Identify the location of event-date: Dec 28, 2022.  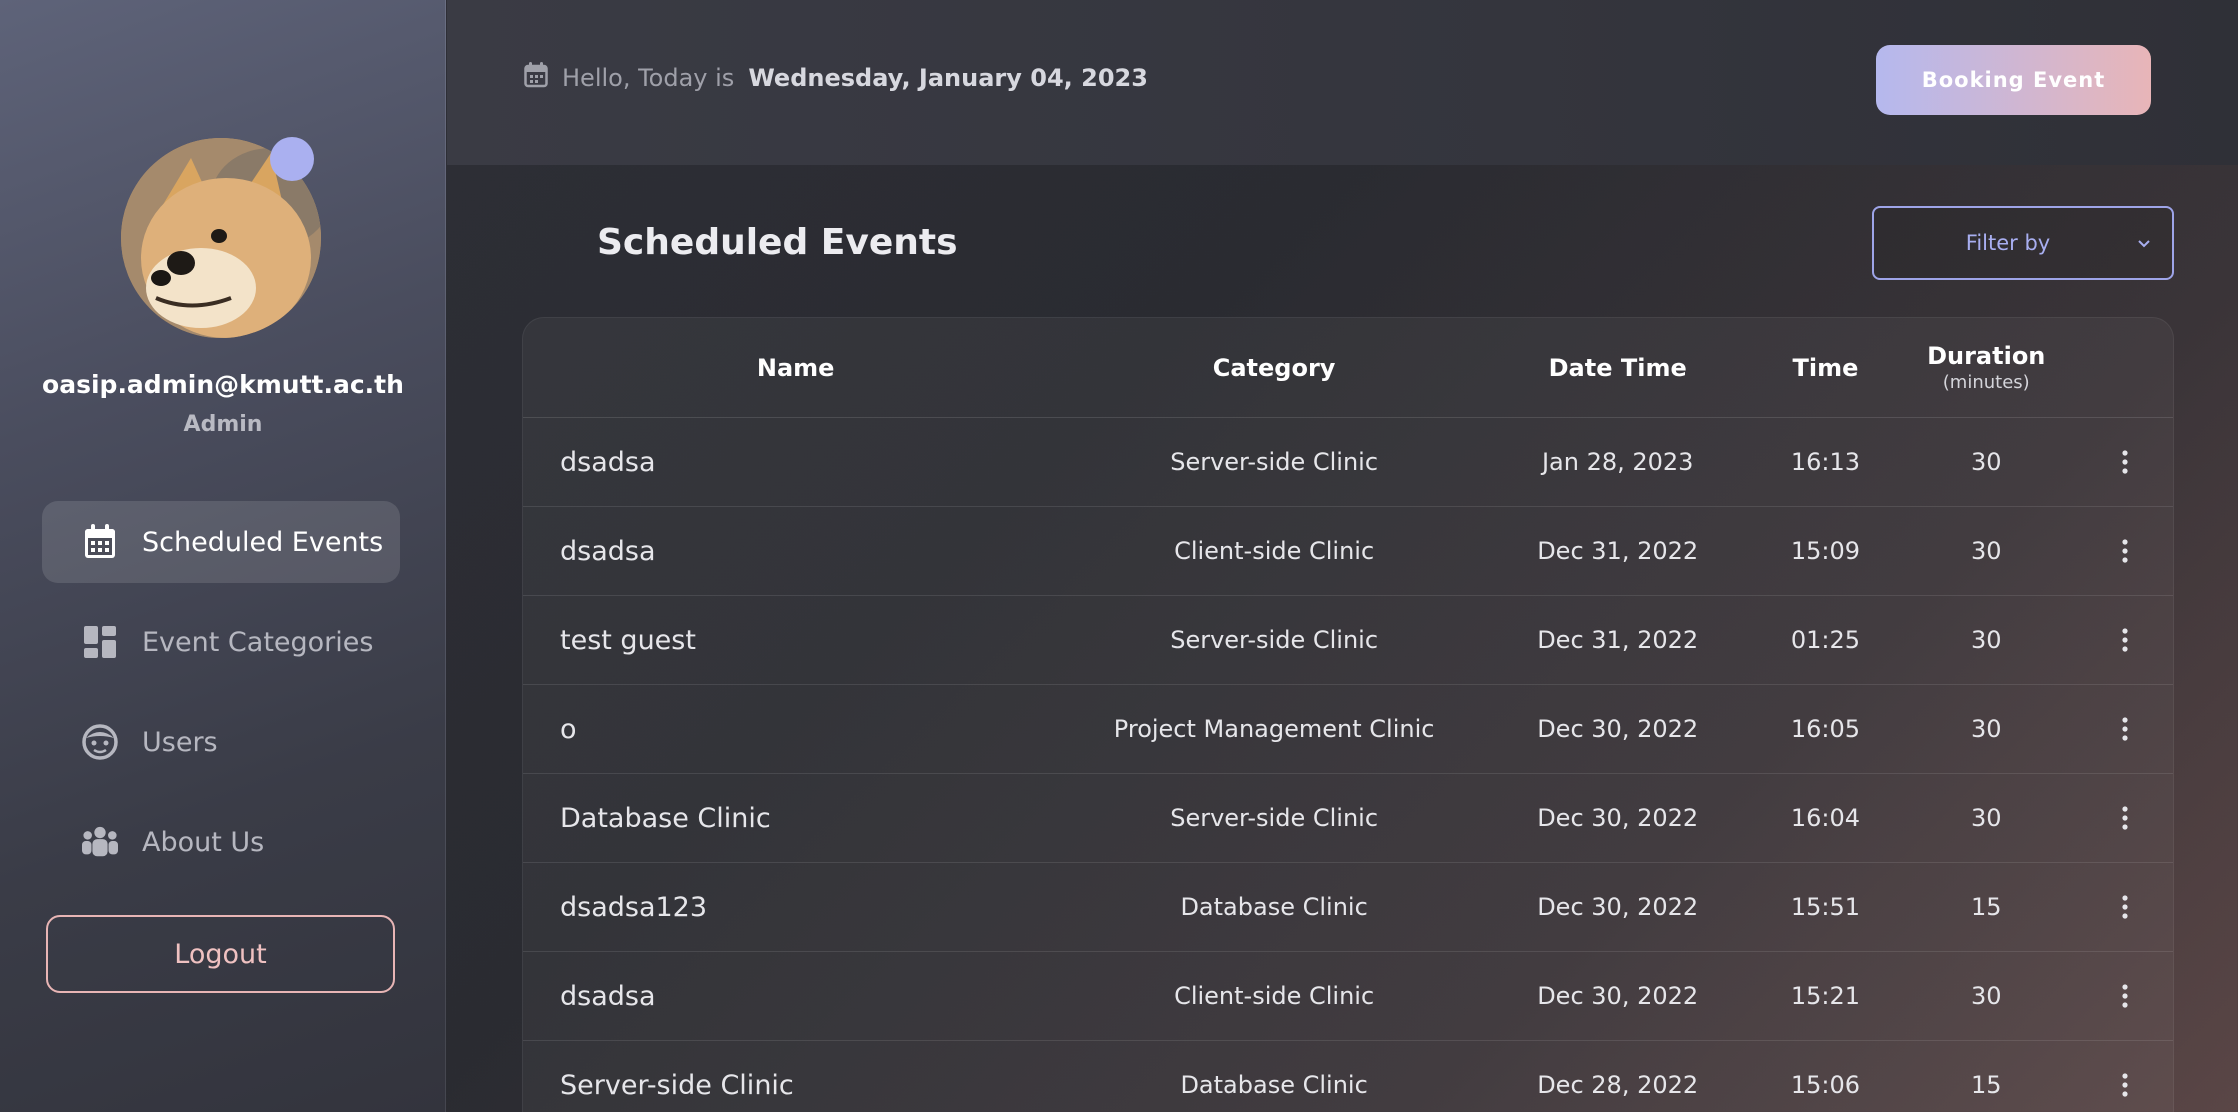
(1618, 1085).